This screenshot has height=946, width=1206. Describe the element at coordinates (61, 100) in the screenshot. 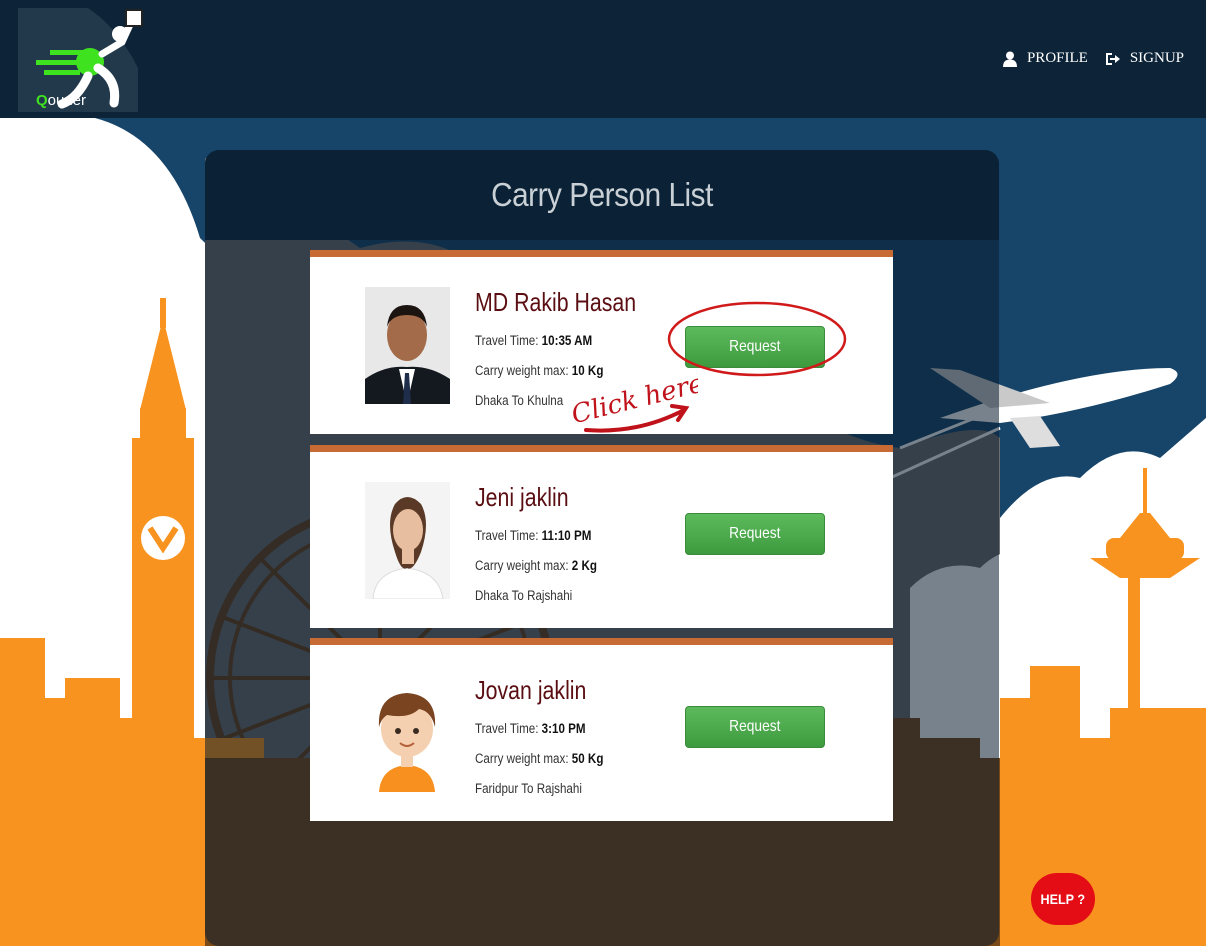

I see `logo-text: Qourier` at that location.